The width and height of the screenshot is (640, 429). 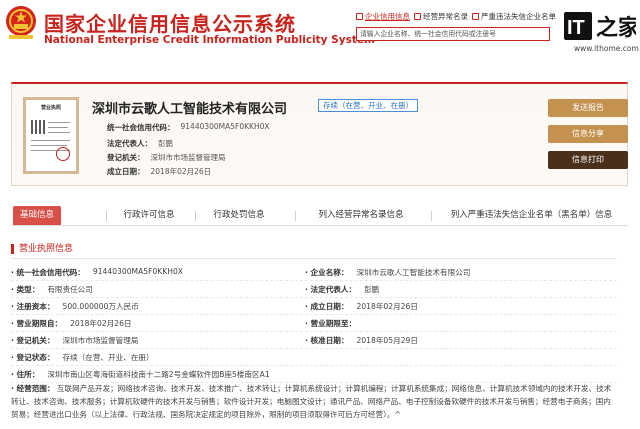 What do you see at coordinates (314, 258) in the screenshot?
I see `section-divider` at bounding box center [314, 258].